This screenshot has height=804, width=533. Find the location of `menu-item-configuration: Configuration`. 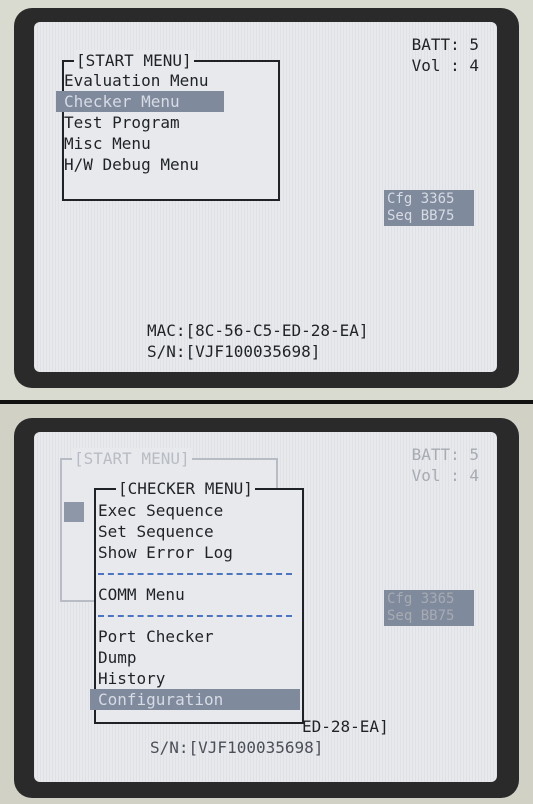

menu-item-configuration: Configuration is located at coordinates (195, 699).